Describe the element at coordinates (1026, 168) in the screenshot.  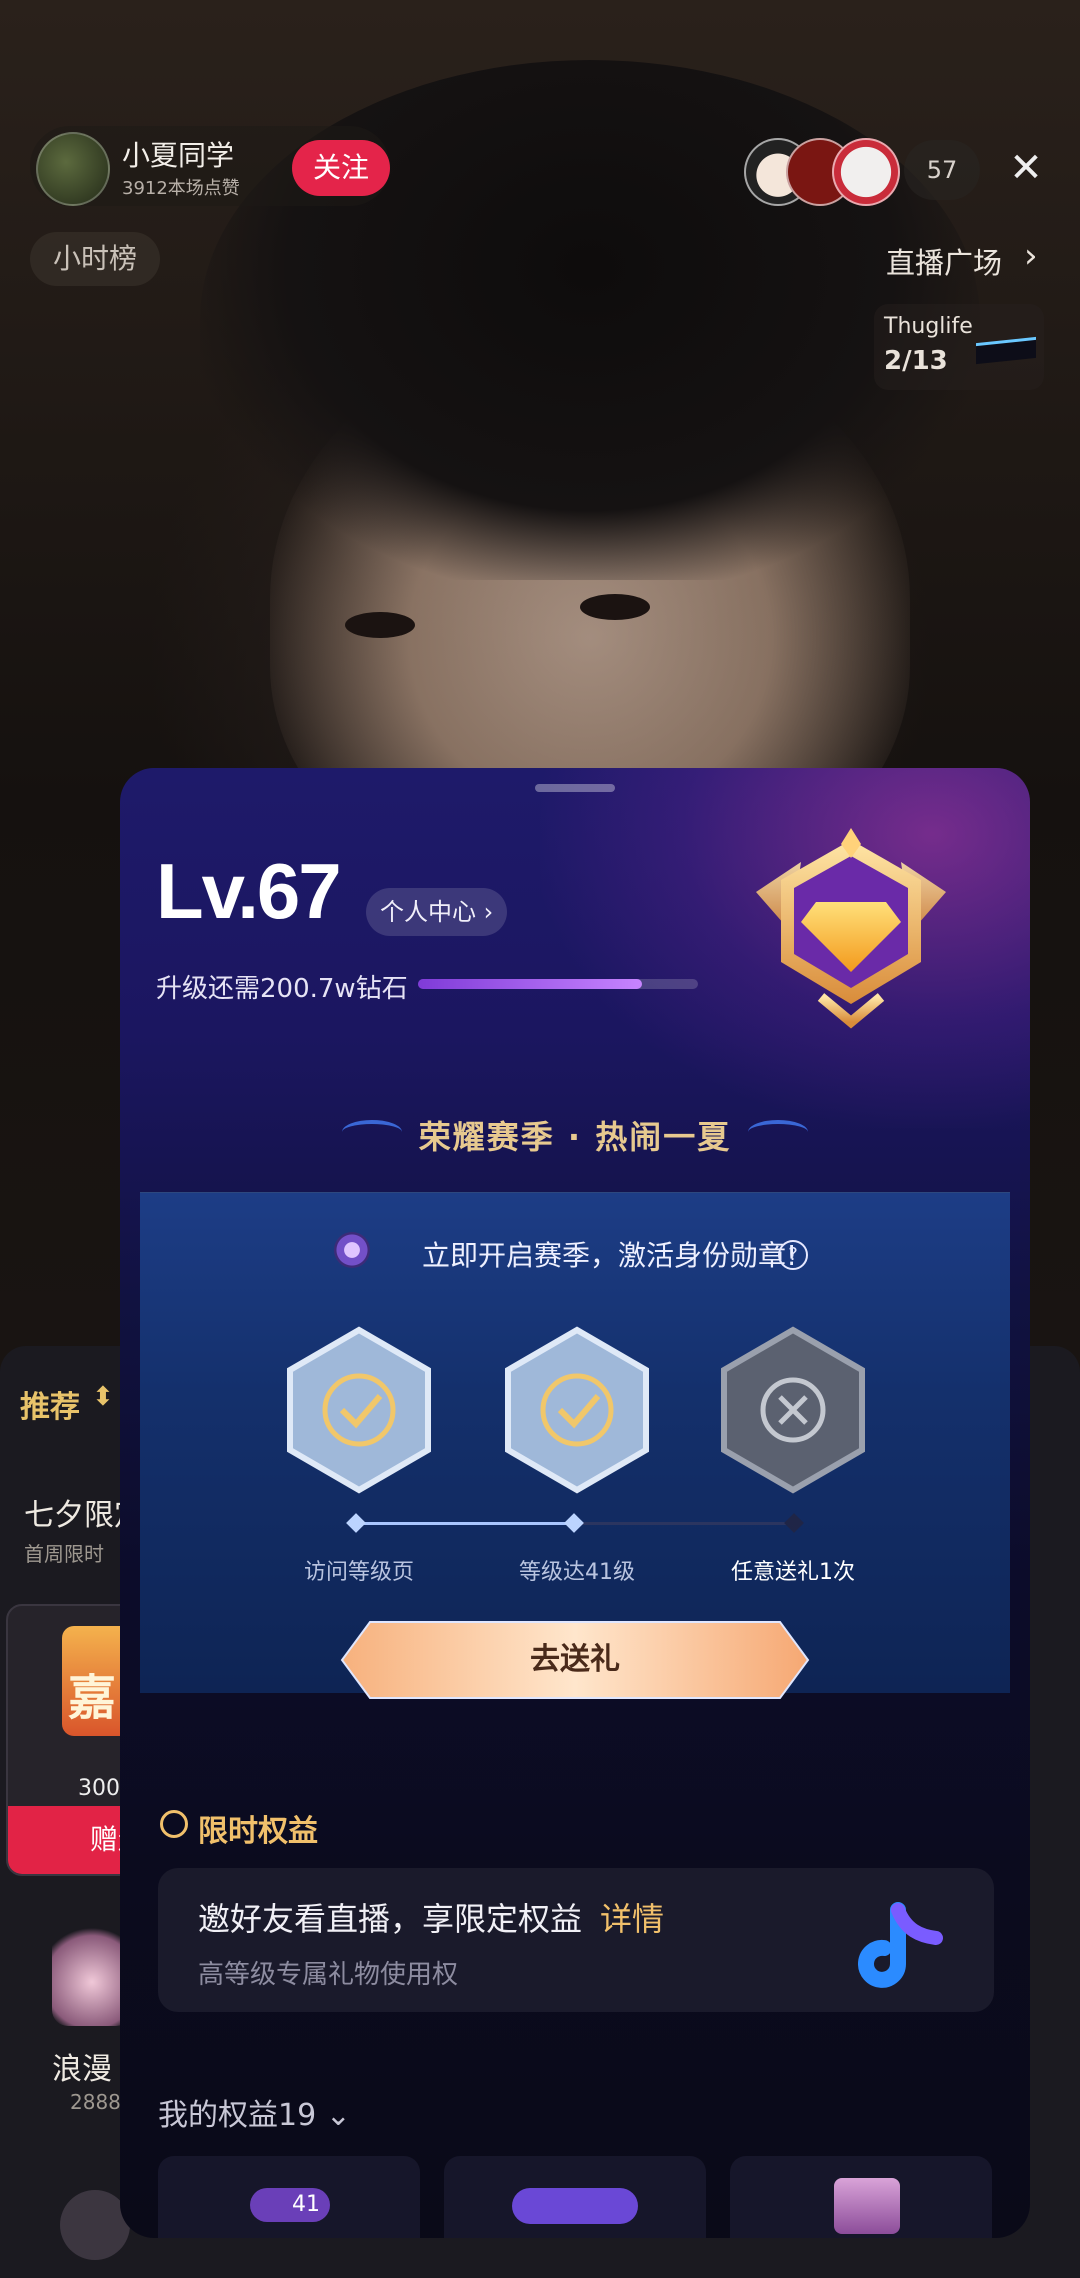
I see `close-icon: ✕` at that location.